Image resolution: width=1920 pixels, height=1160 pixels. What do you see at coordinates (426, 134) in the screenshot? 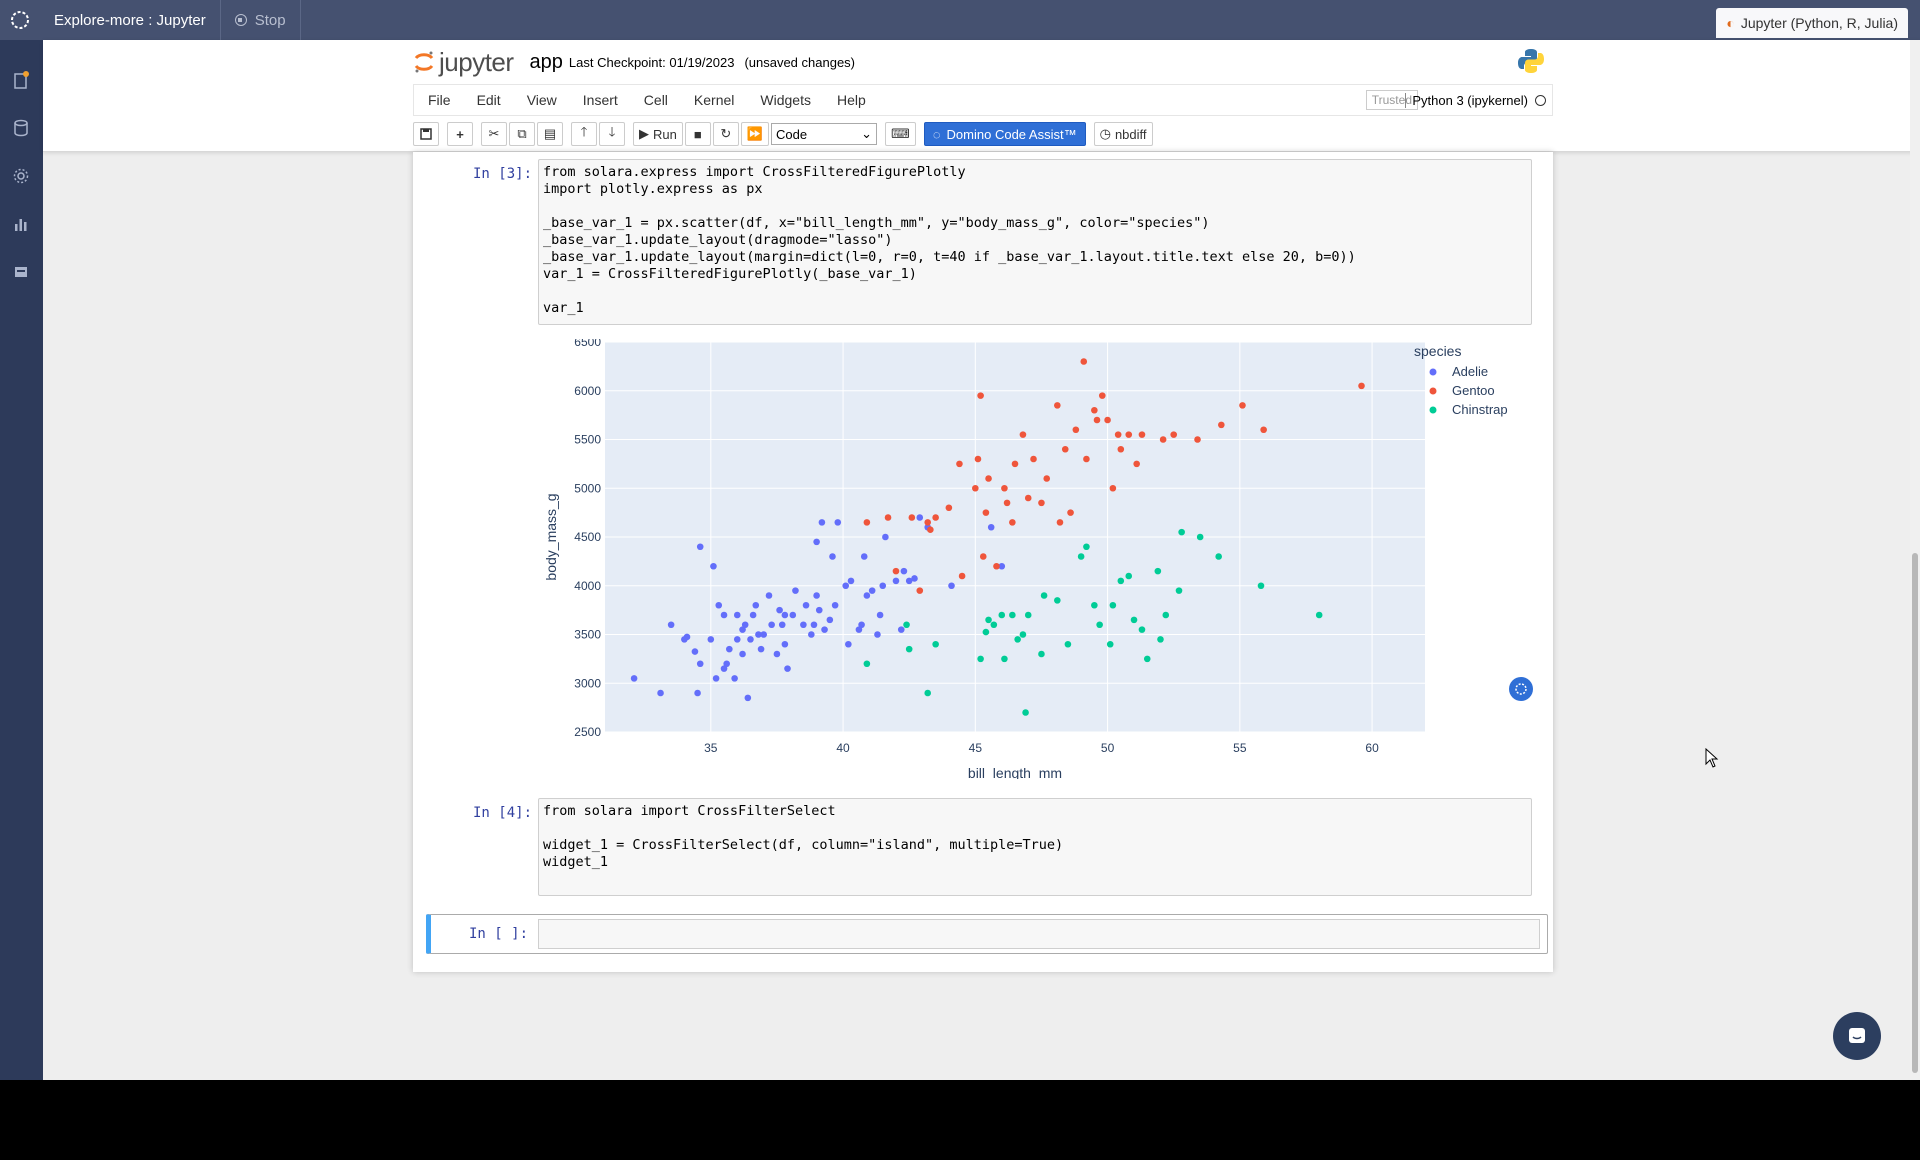
I see `save-button` at bounding box center [426, 134].